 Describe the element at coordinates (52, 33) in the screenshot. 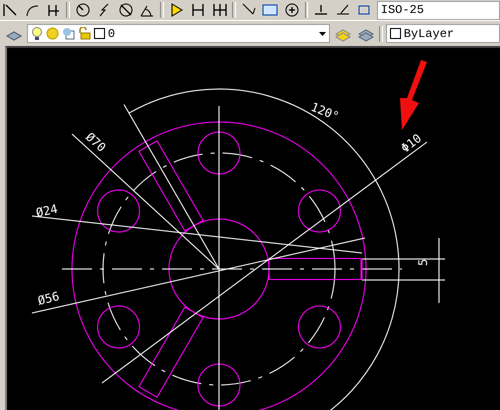

I see `sun-icon` at that location.